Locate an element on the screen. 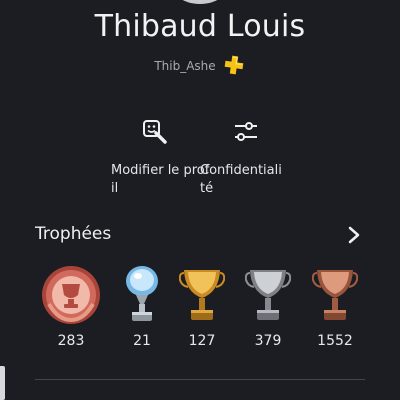 This screenshot has width=400, height=400. edit-profile-button: Modifier le profil is located at coordinates (161, 158).